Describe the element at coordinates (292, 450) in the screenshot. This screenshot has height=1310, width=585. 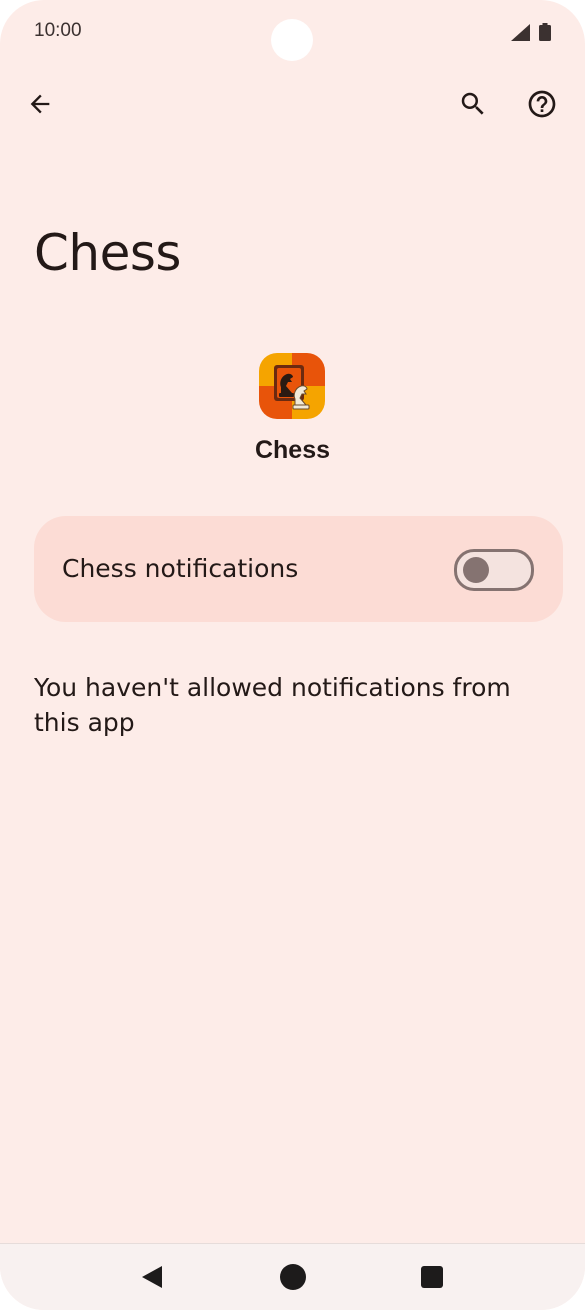
I see `app-name: Chess` at that location.